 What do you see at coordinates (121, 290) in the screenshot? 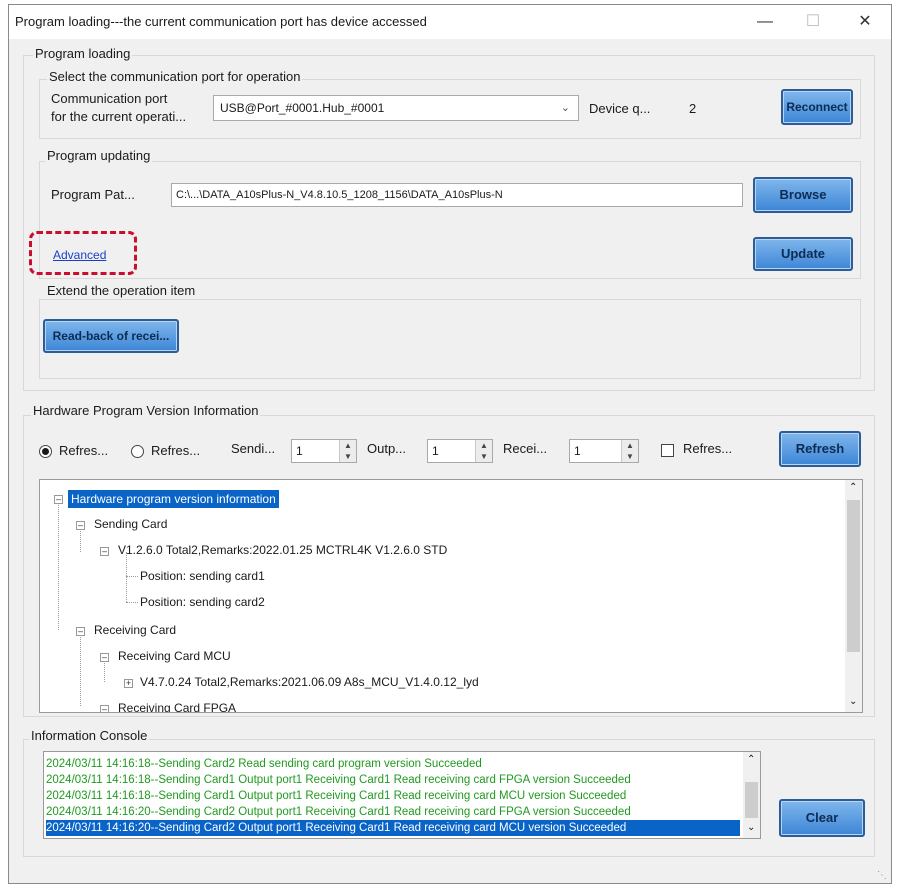
I see `extend-label: Extend the operation item` at bounding box center [121, 290].